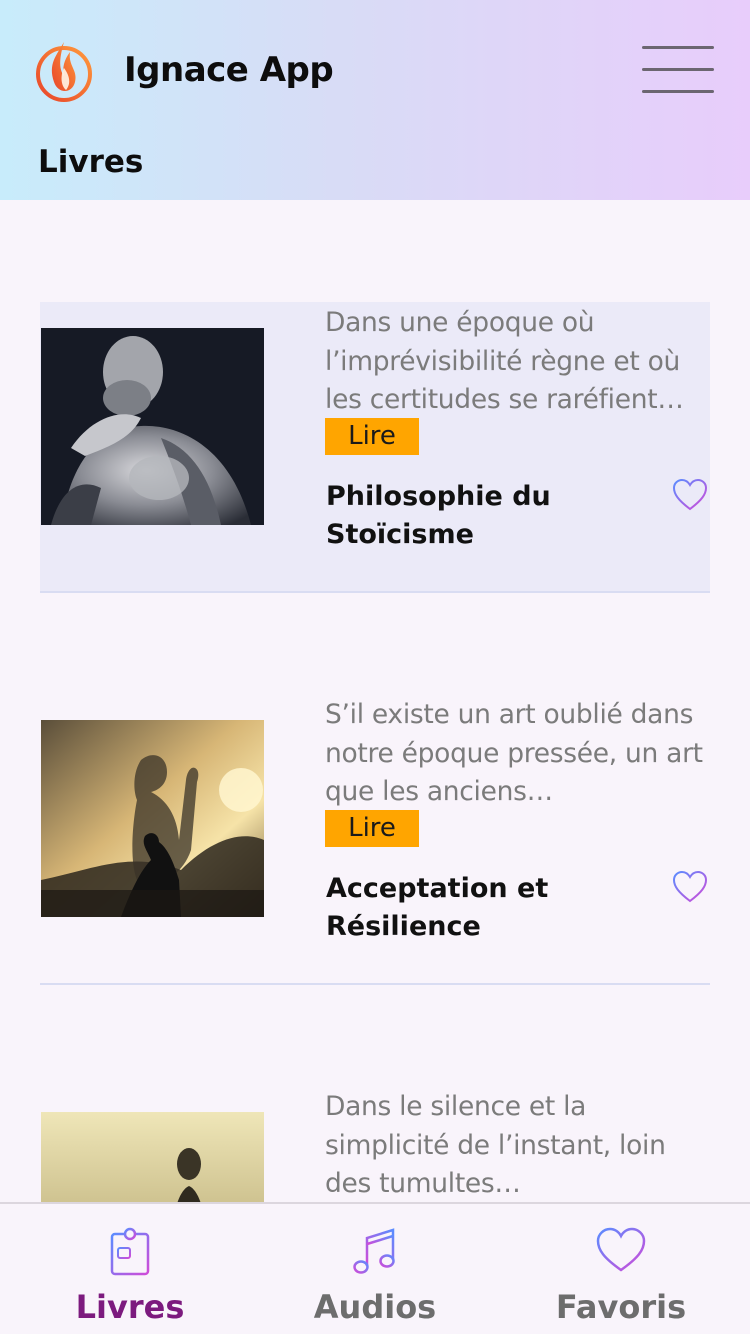 This screenshot has width=750, height=1334. I want to click on tab-favoris: Favoris, so click(621, 1269).